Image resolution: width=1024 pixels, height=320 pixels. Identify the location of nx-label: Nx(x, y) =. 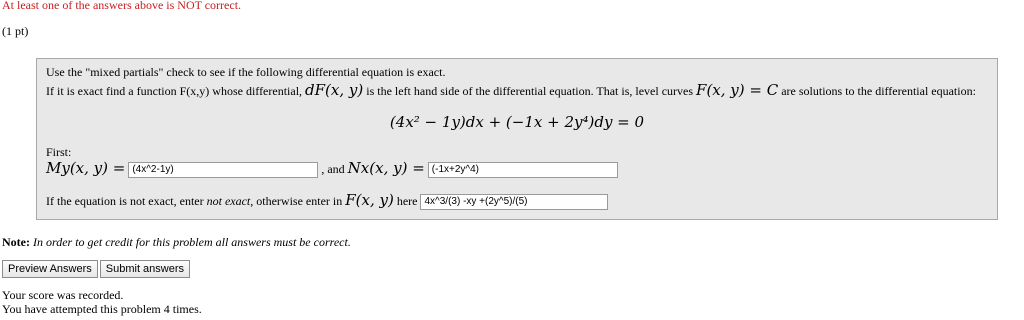
(386, 168).